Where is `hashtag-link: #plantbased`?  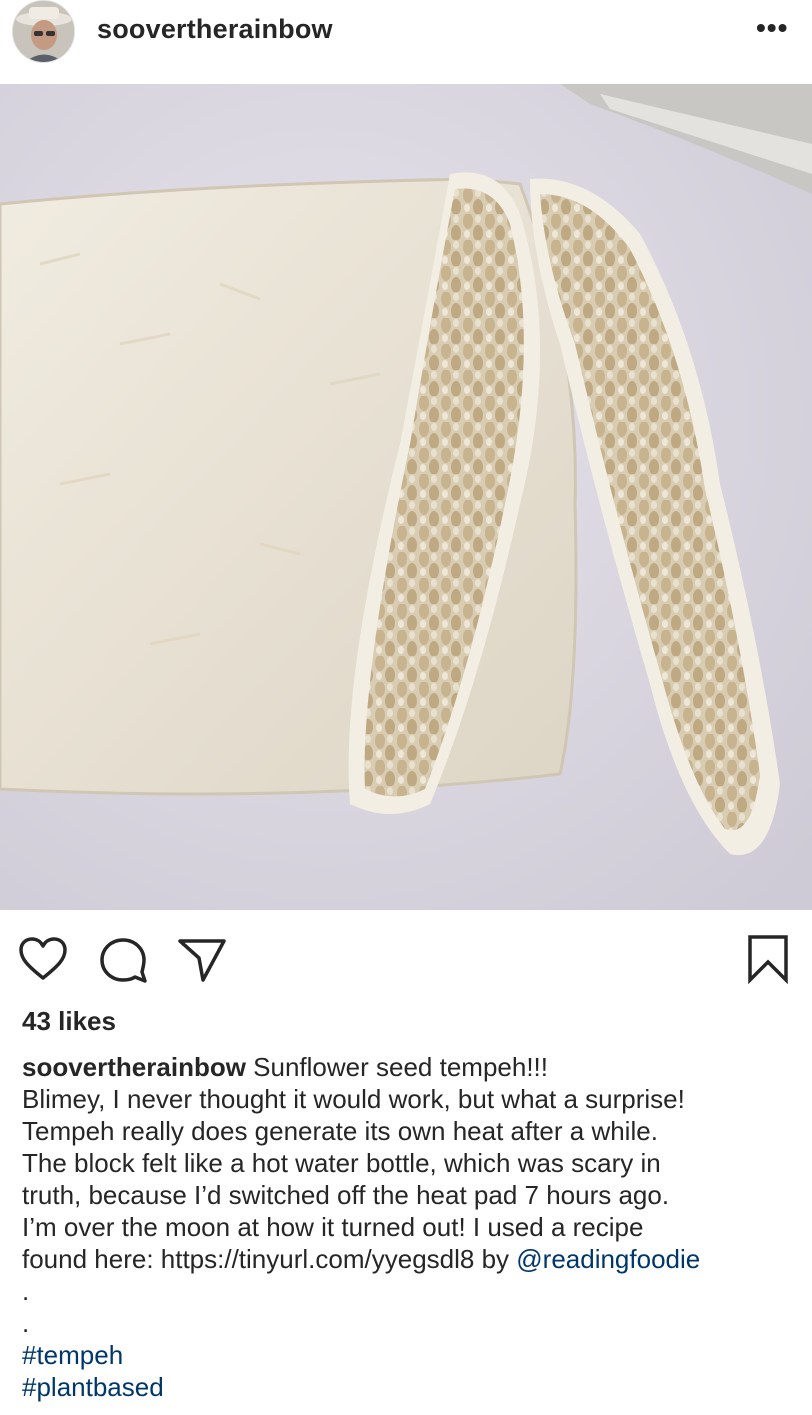 hashtag-link: #plantbased is located at coordinates (412, 1387).